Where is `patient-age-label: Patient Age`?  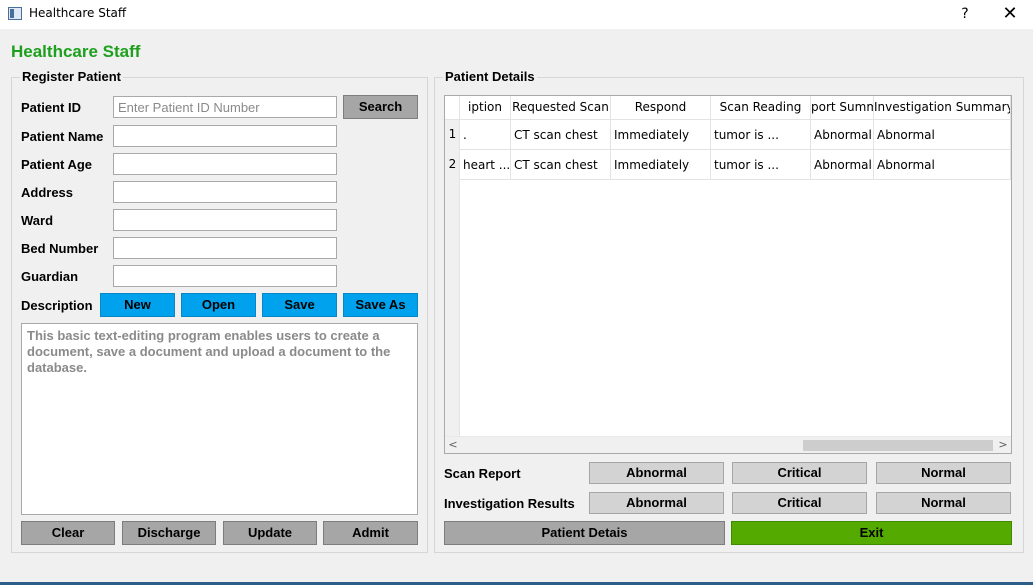
patient-age-label: Patient Age is located at coordinates (57, 164).